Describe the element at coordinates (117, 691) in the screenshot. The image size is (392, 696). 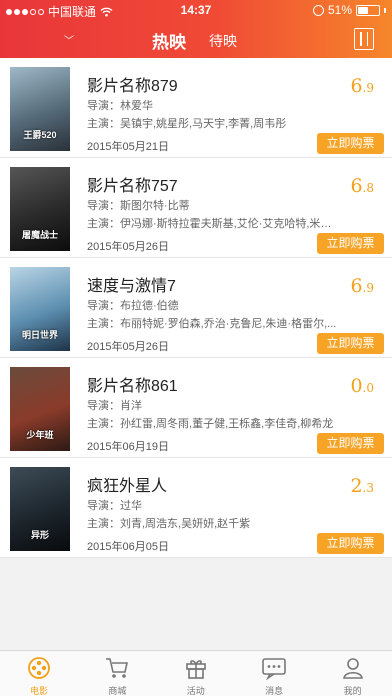
I see `tab-label: 商城` at that location.